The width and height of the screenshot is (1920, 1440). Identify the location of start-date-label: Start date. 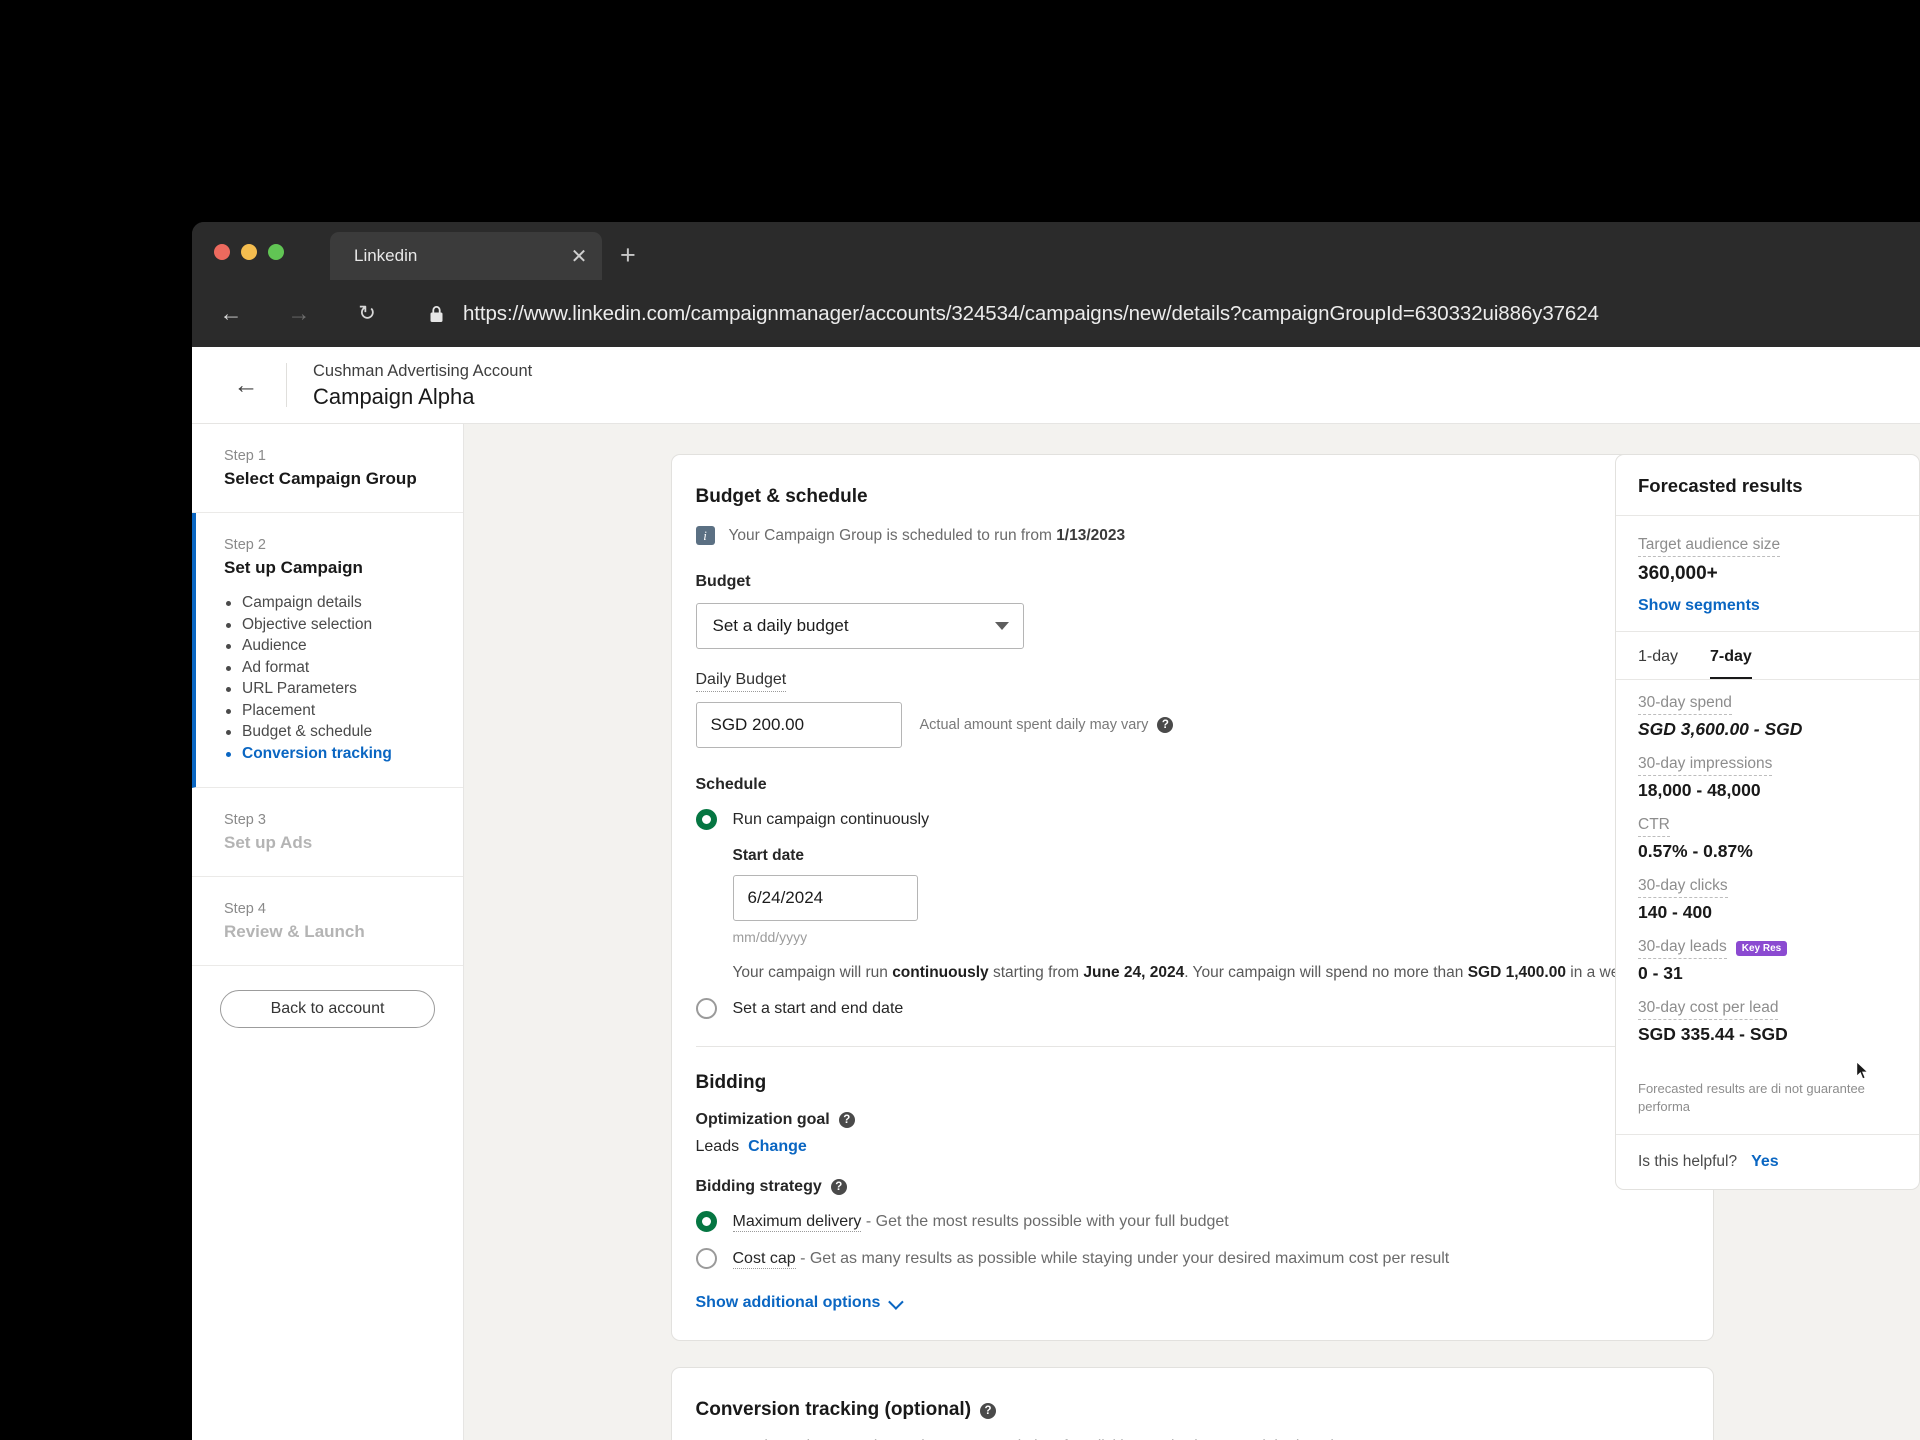
(768, 855).